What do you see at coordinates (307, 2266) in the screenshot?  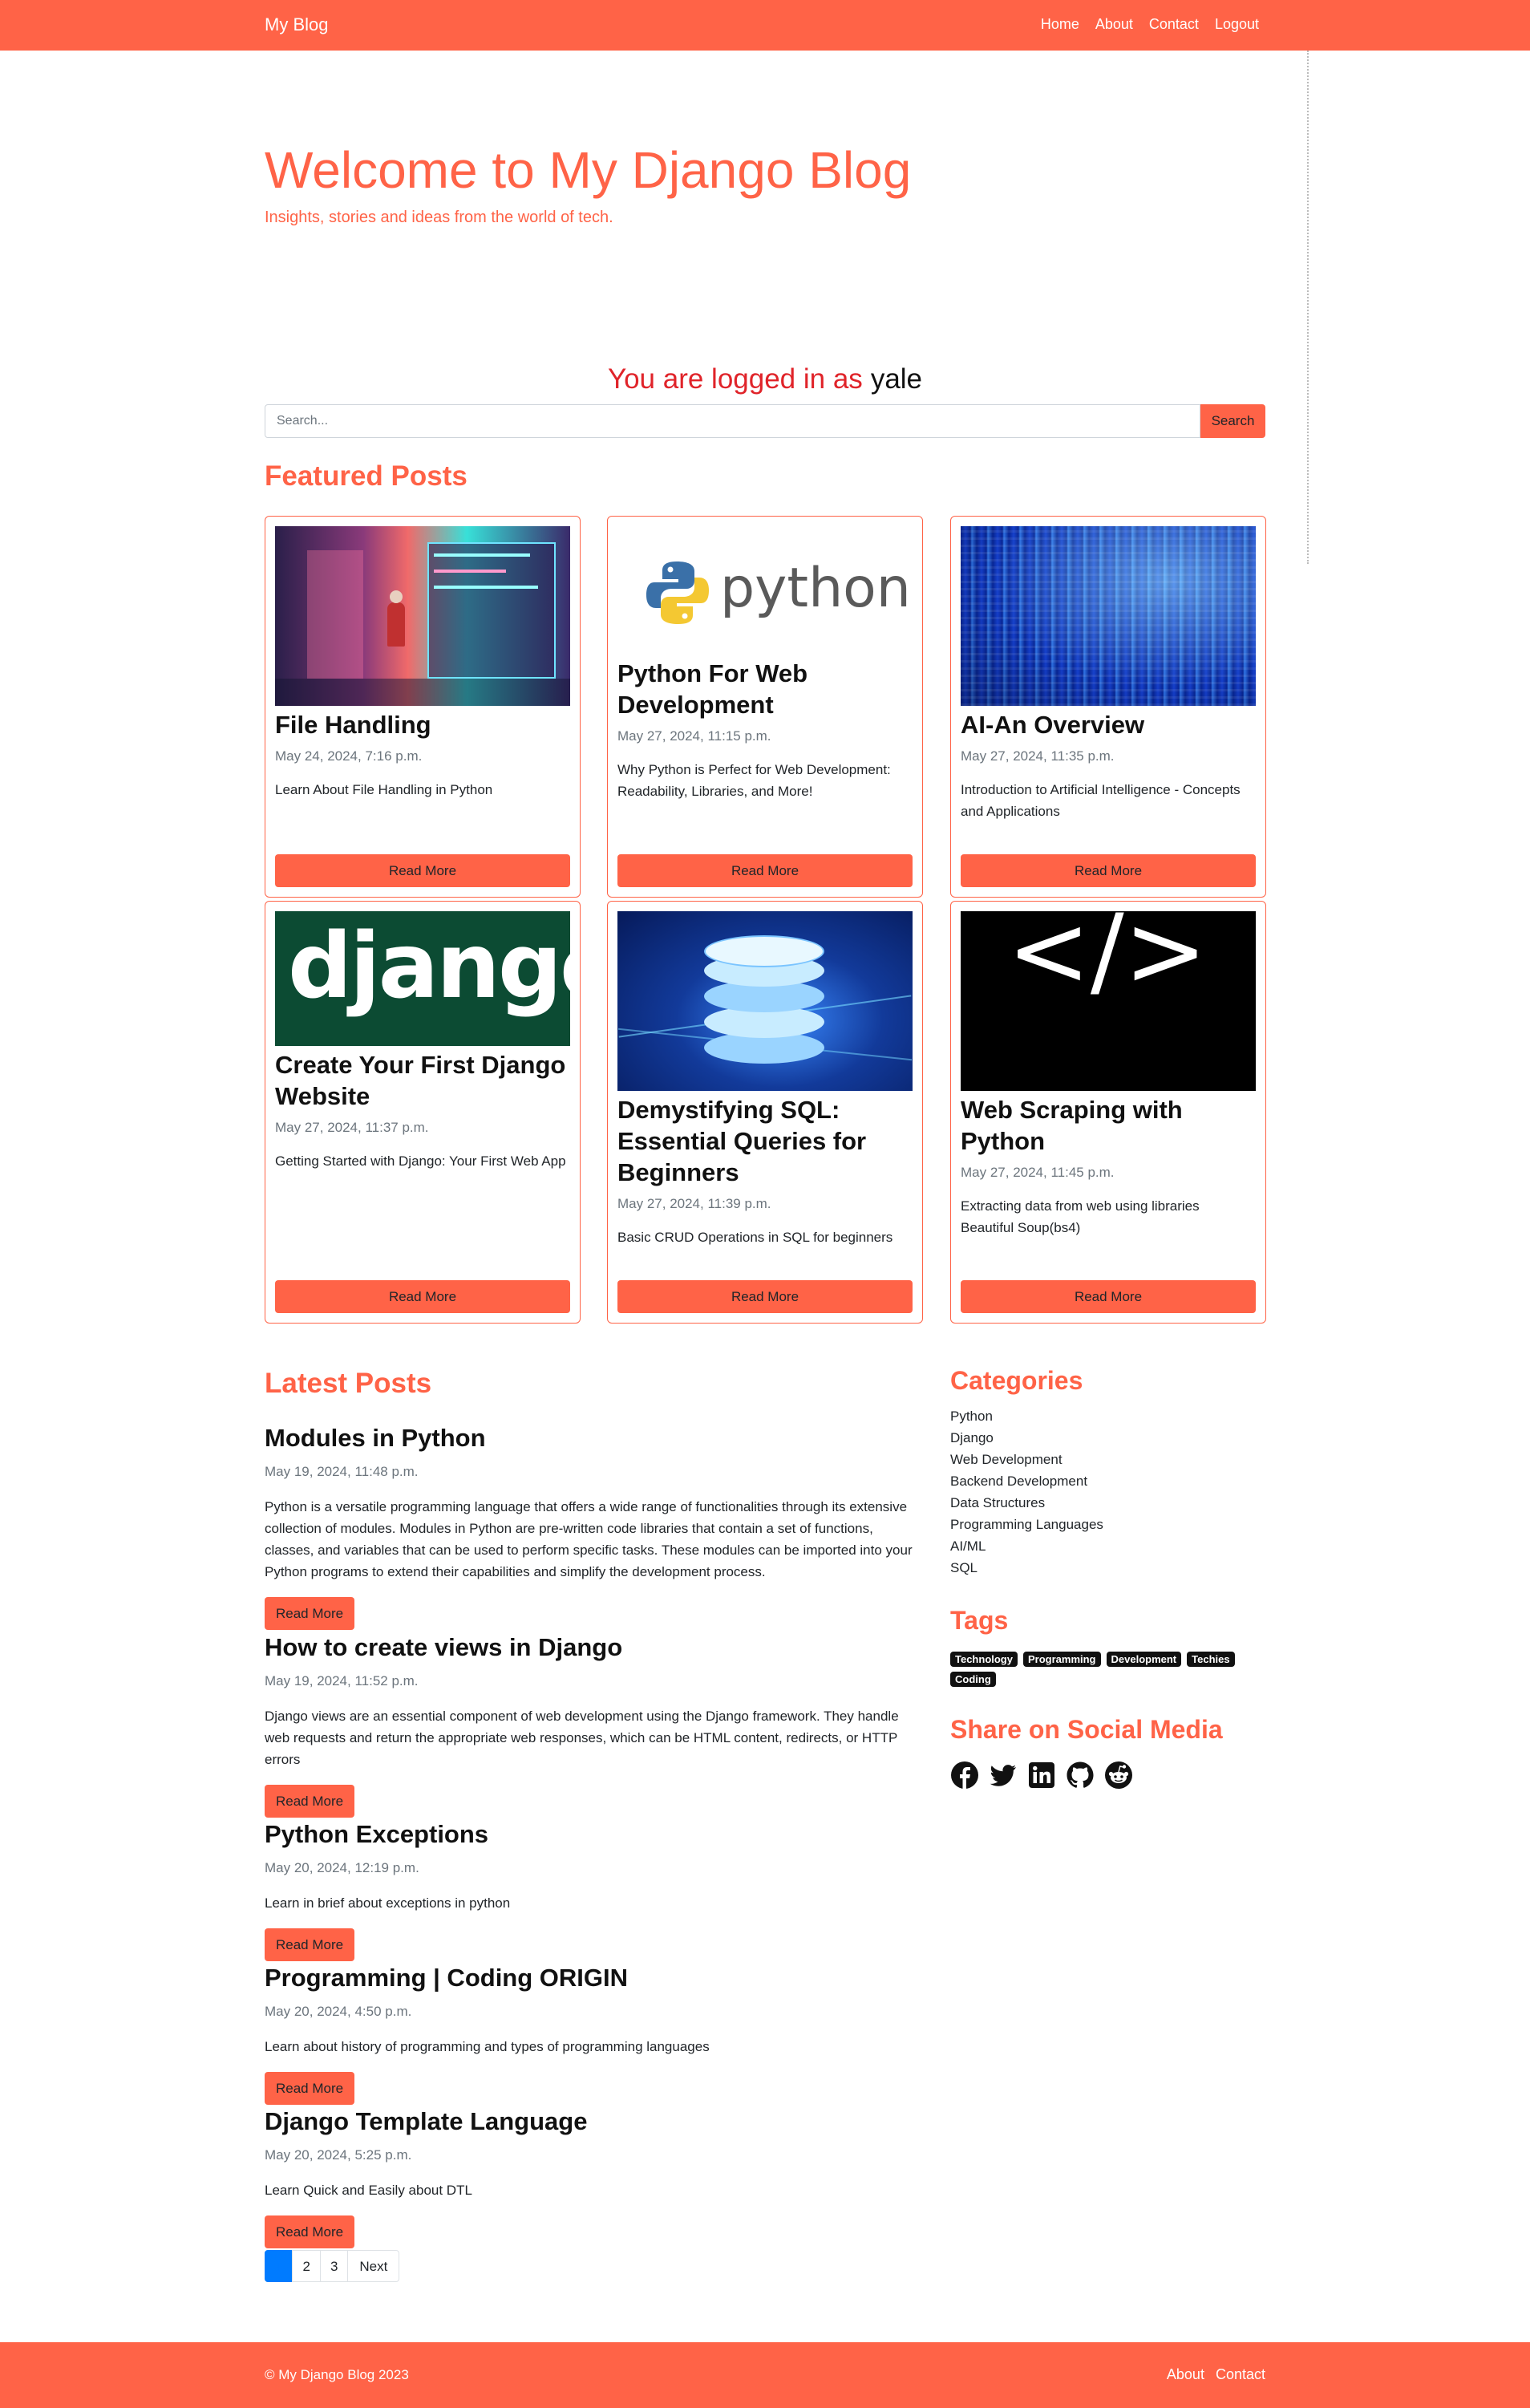 I see `page-2-link: 2` at bounding box center [307, 2266].